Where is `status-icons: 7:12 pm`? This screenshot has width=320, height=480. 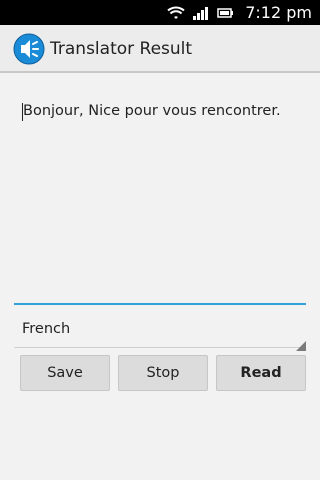
status-icons: 7:12 pm is located at coordinates (239, 12).